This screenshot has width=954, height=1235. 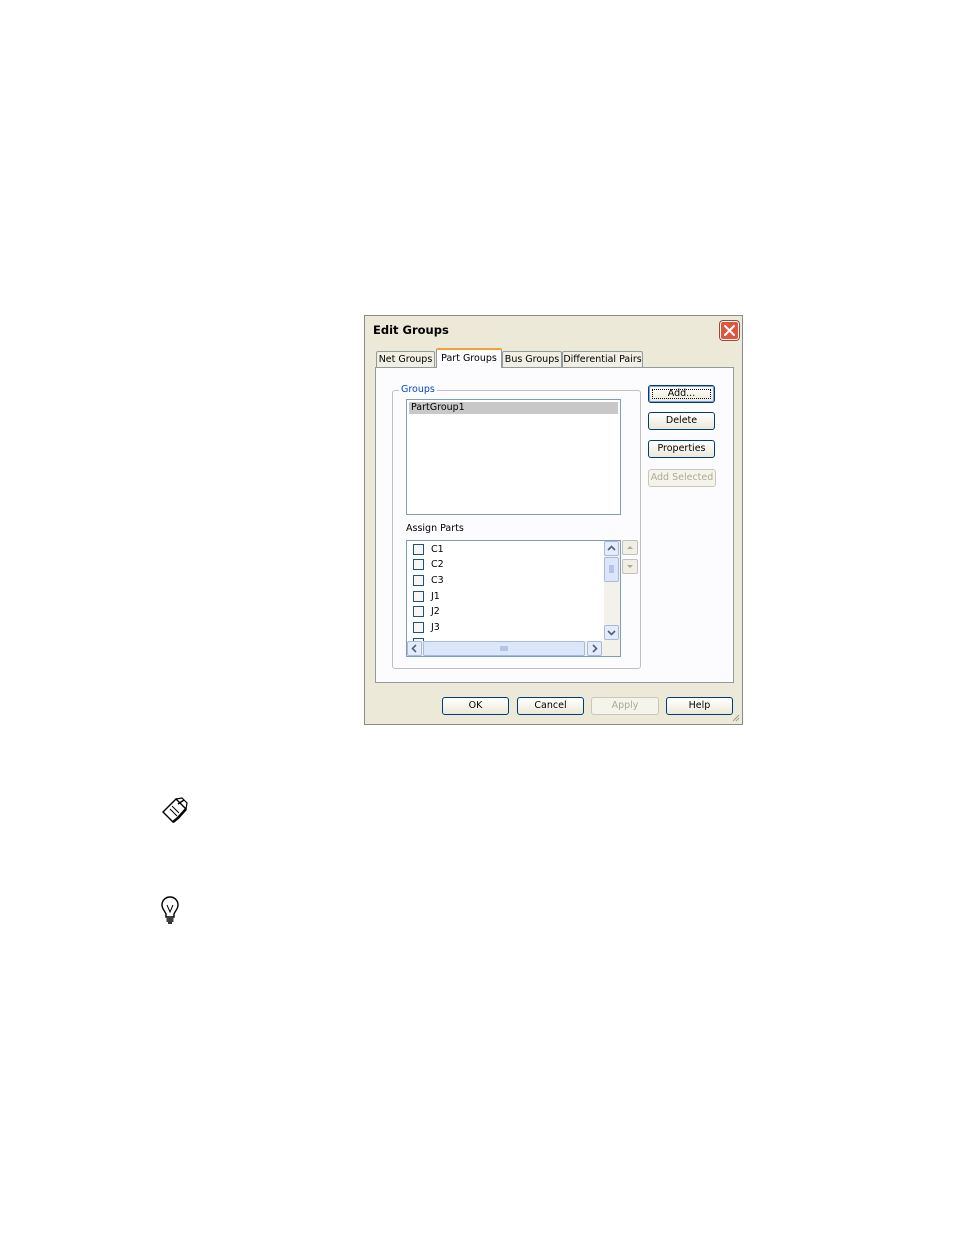 What do you see at coordinates (437, 564) in the screenshot?
I see `part-label: C2` at bounding box center [437, 564].